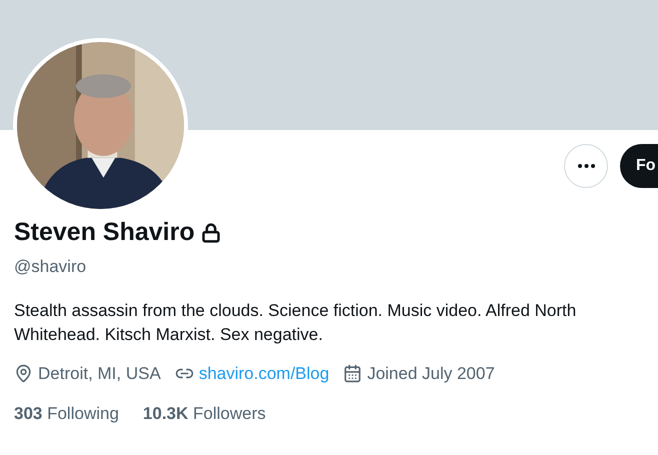 Image resolution: width=658 pixels, height=455 pixels. Describe the element at coordinates (51, 267) in the screenshot. I see `profile-handle: @shaviro` at that location.